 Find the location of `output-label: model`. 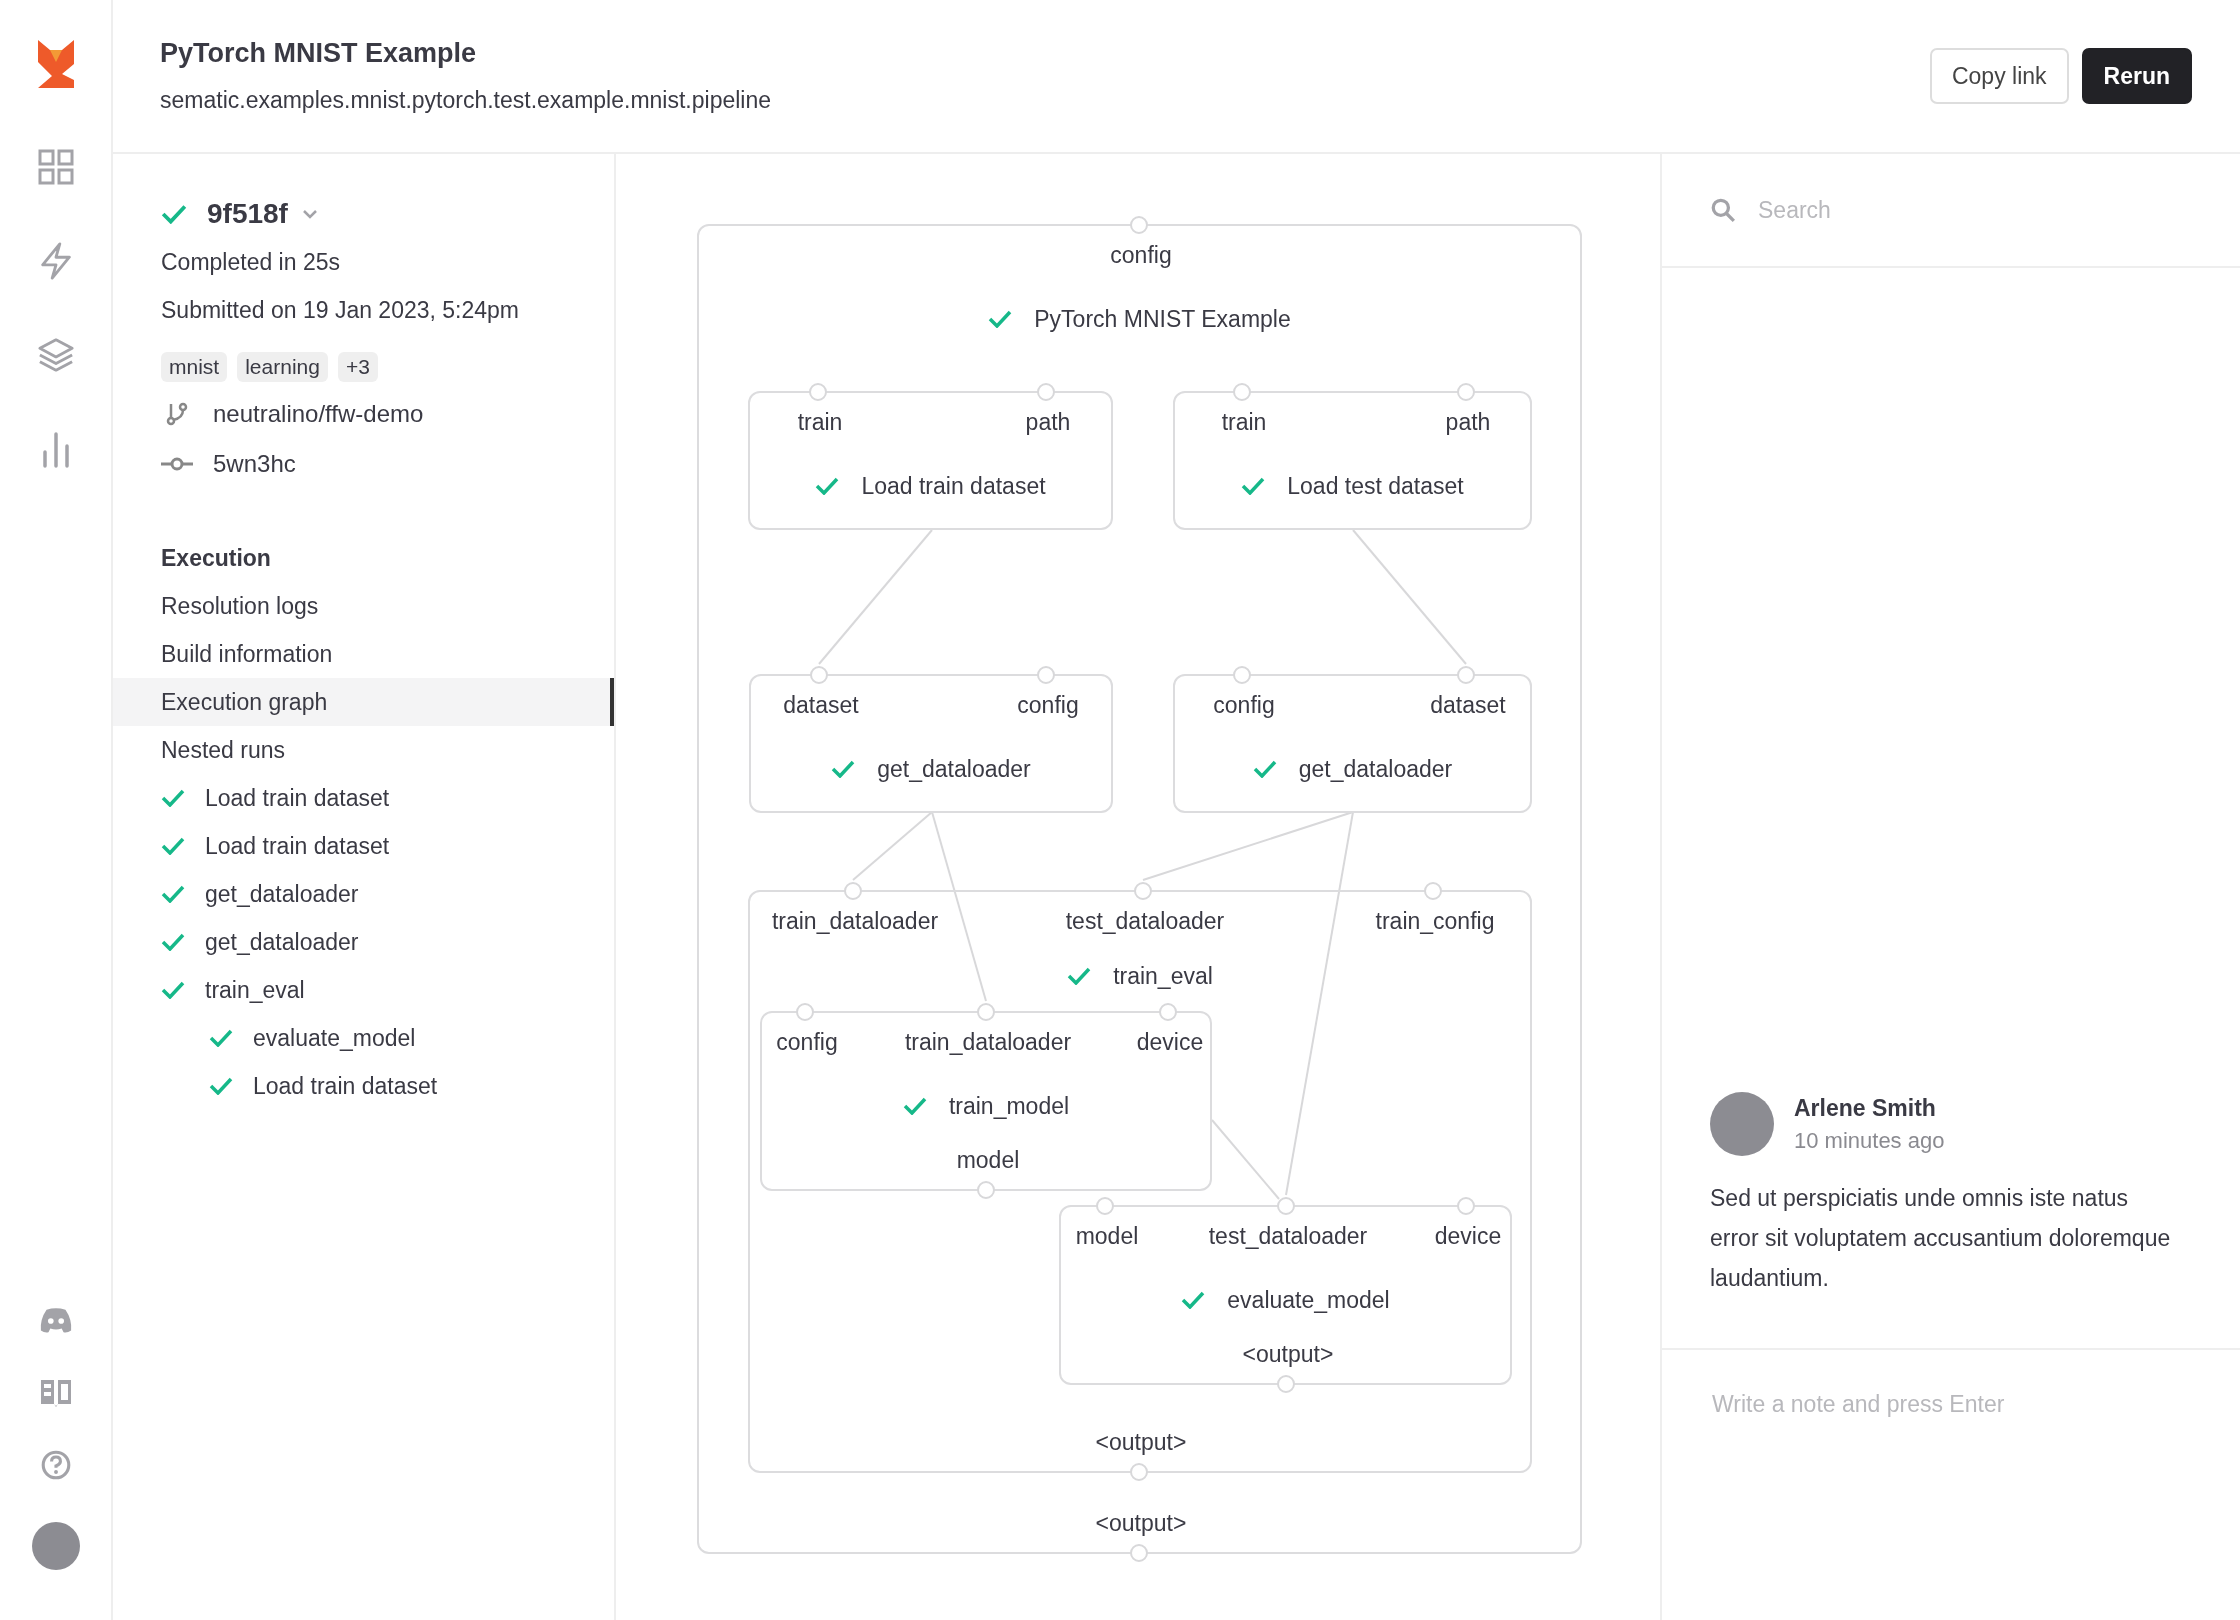

output-label: model is located at coordinates (988, 1160).